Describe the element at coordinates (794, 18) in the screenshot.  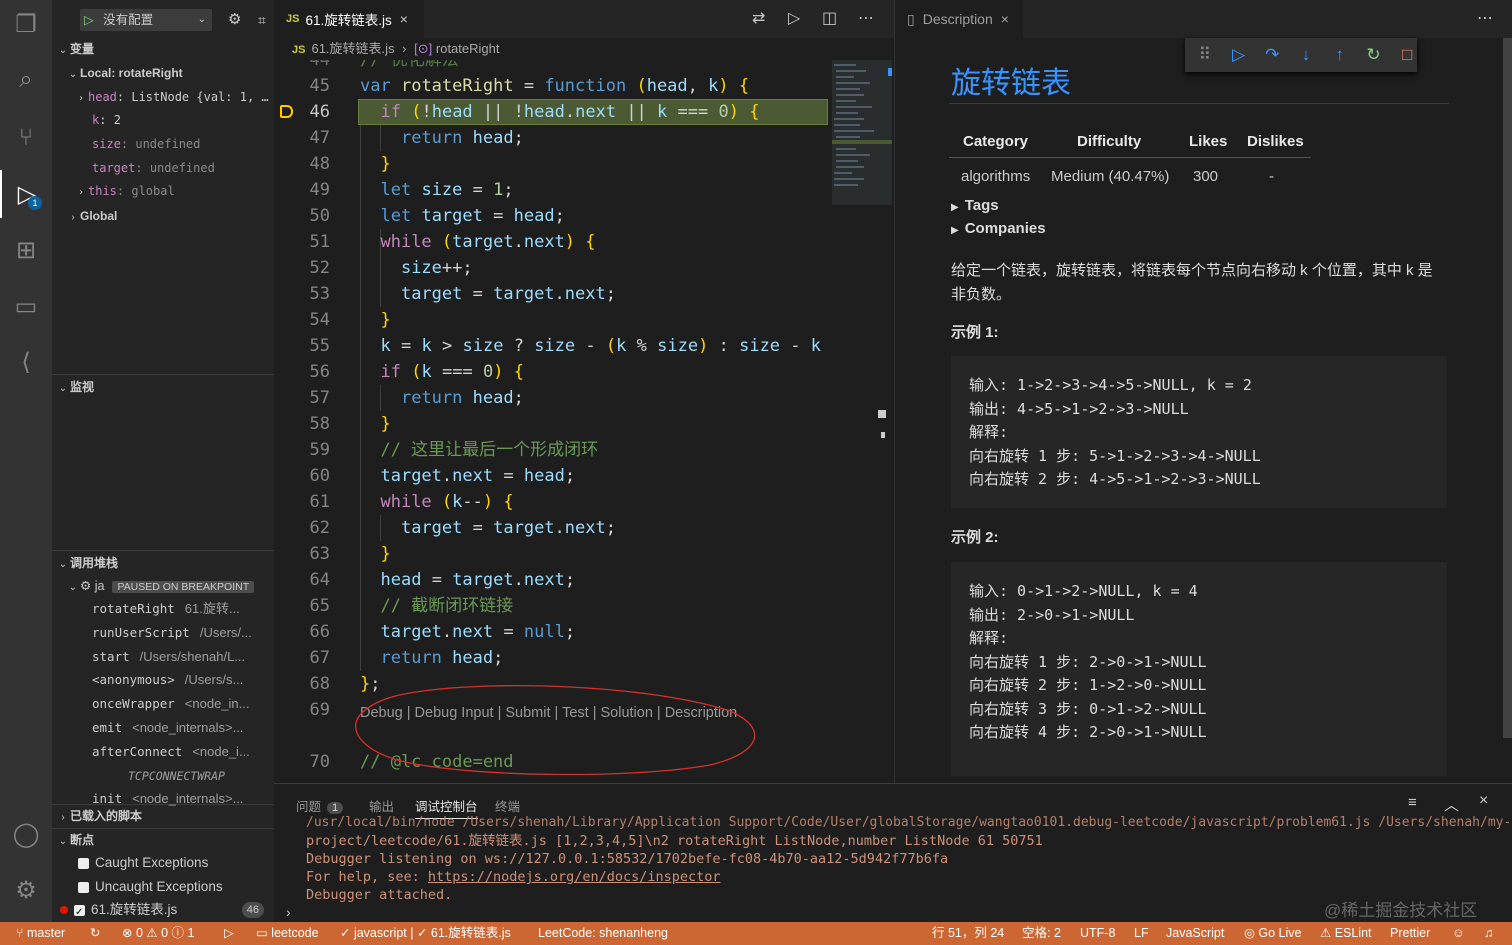
I see `run-icon: ▷` at that location.